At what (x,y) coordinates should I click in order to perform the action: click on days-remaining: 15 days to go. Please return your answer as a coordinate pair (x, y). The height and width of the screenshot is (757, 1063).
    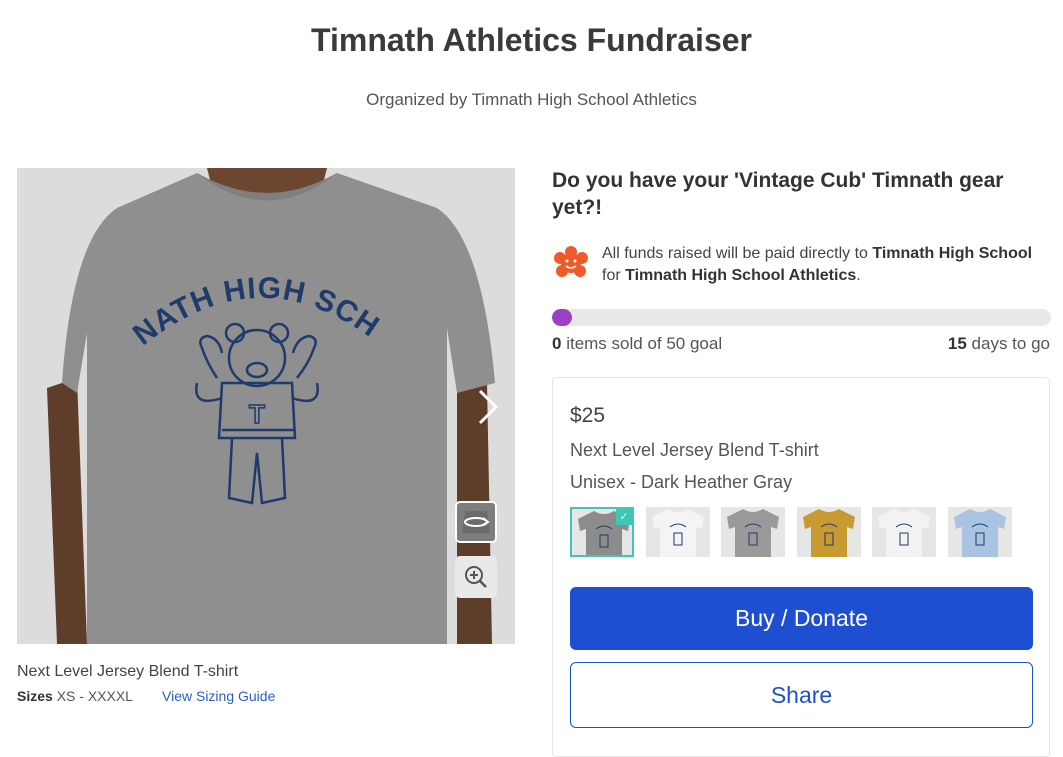
    Looking at the image, I should click on (999, 344).